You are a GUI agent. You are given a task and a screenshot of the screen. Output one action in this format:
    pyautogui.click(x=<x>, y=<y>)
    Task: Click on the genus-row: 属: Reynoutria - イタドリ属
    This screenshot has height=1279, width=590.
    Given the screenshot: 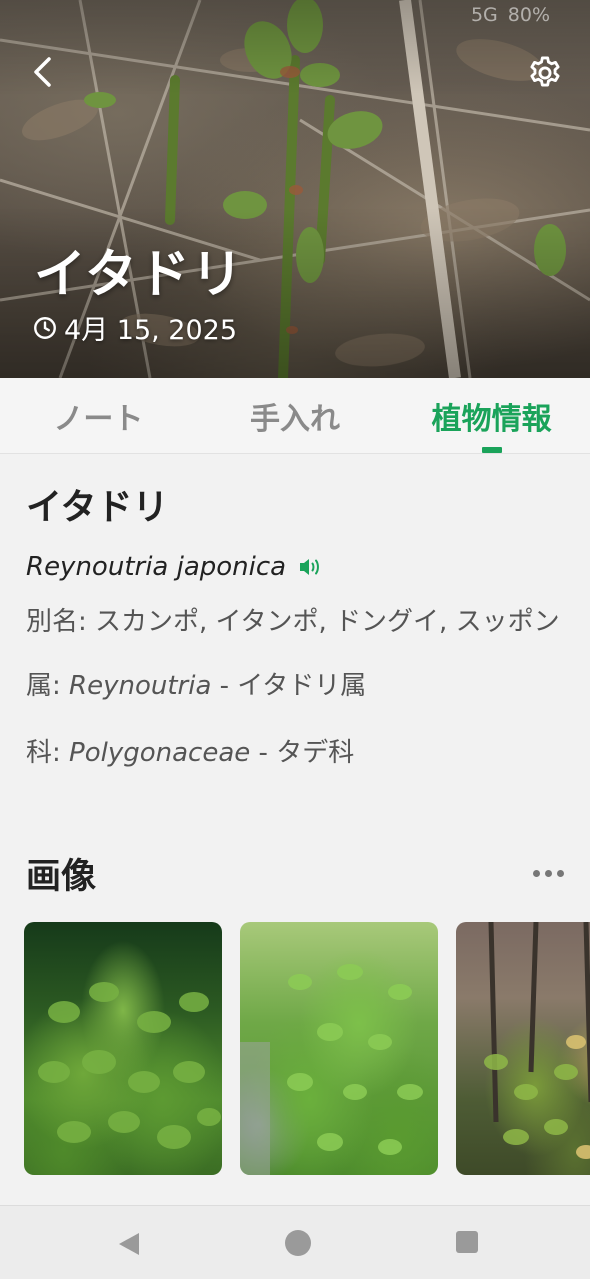 What is the action you would take?
    pyautogui.click(x=296, y=683)
    